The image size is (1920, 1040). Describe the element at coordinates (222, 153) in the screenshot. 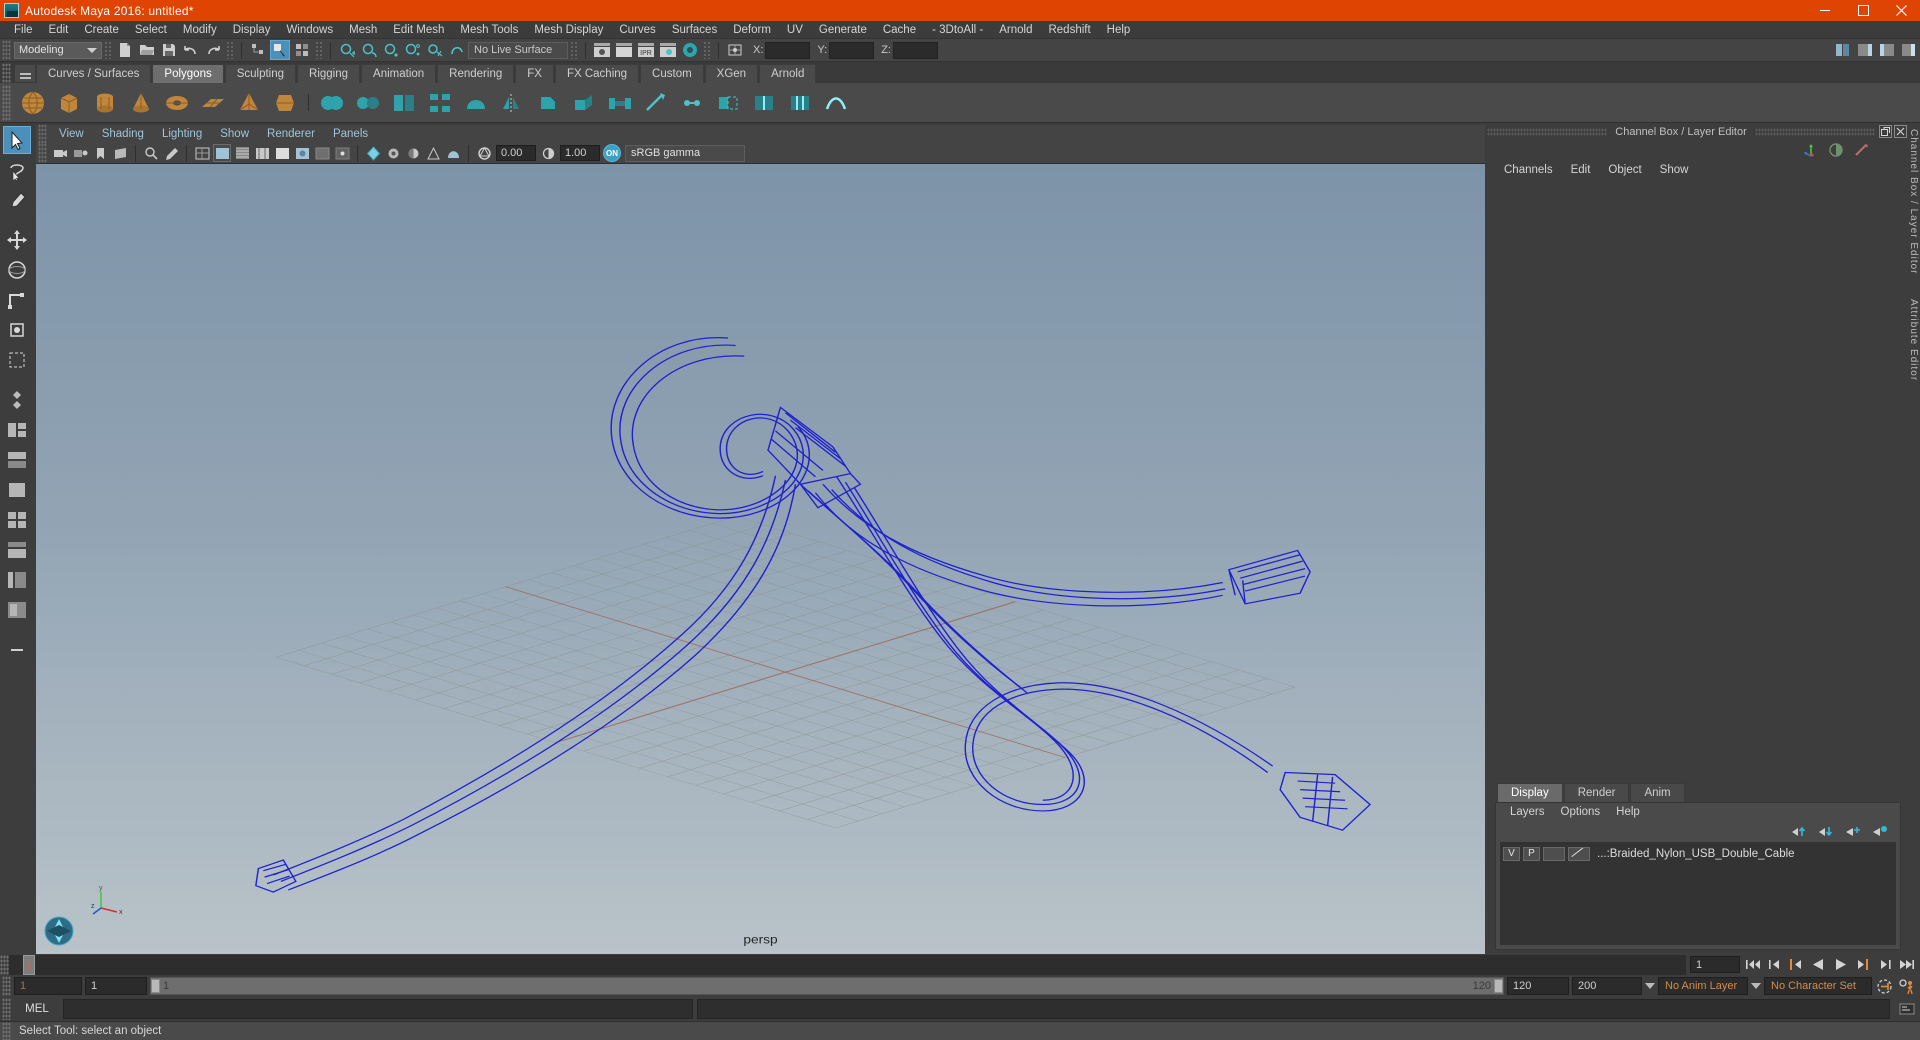

I see `smooth-shade-all-icon` at that location.